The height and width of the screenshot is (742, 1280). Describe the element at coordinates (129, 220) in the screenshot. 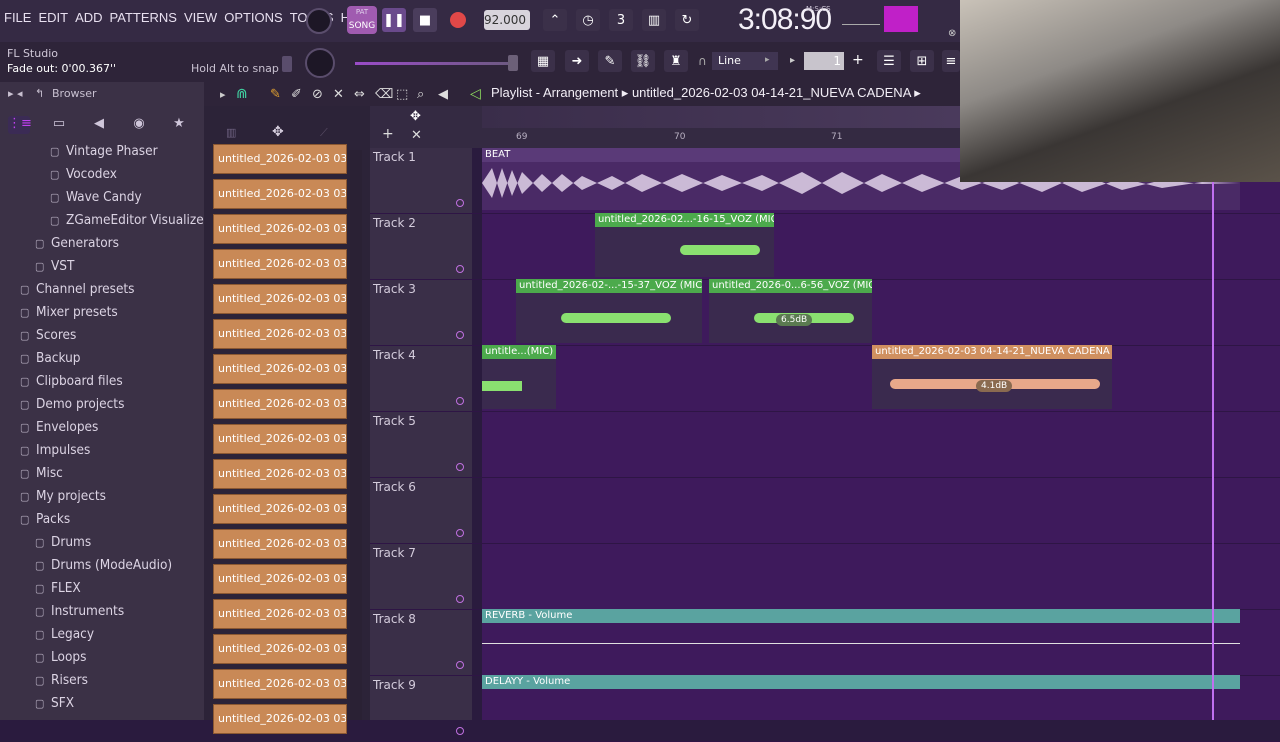

I see `browser-item: ▢ ZGameEditor Visualizer` at that location.